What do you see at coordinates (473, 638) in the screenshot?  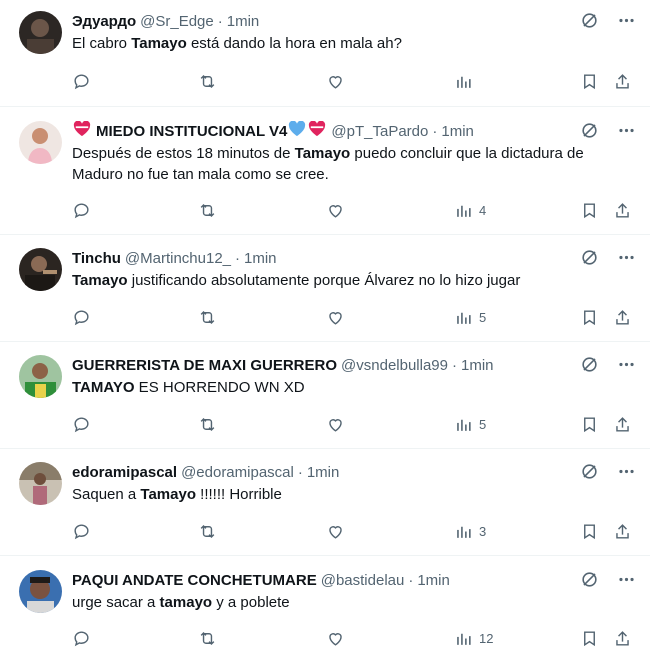 I see `views-button: 12` at bounding box center [473, 638].